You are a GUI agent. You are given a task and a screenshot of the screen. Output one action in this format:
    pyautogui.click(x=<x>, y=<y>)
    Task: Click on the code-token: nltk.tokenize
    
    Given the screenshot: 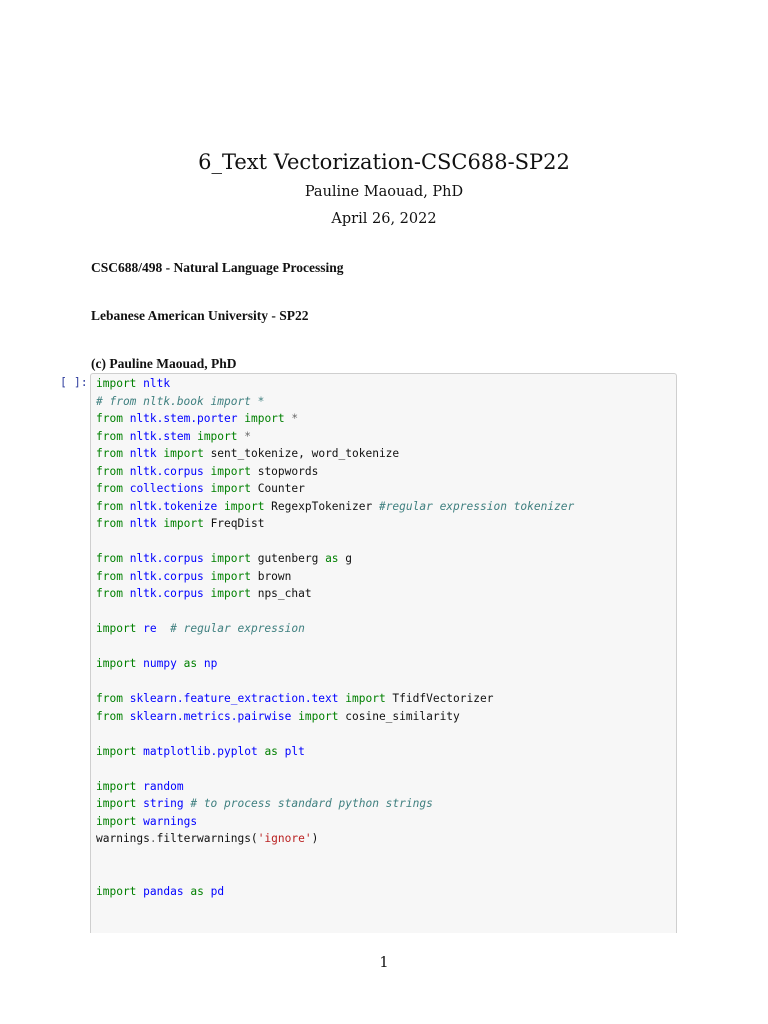 What is the action you would take?
    pyautogui.click(x=173, y=506)
    